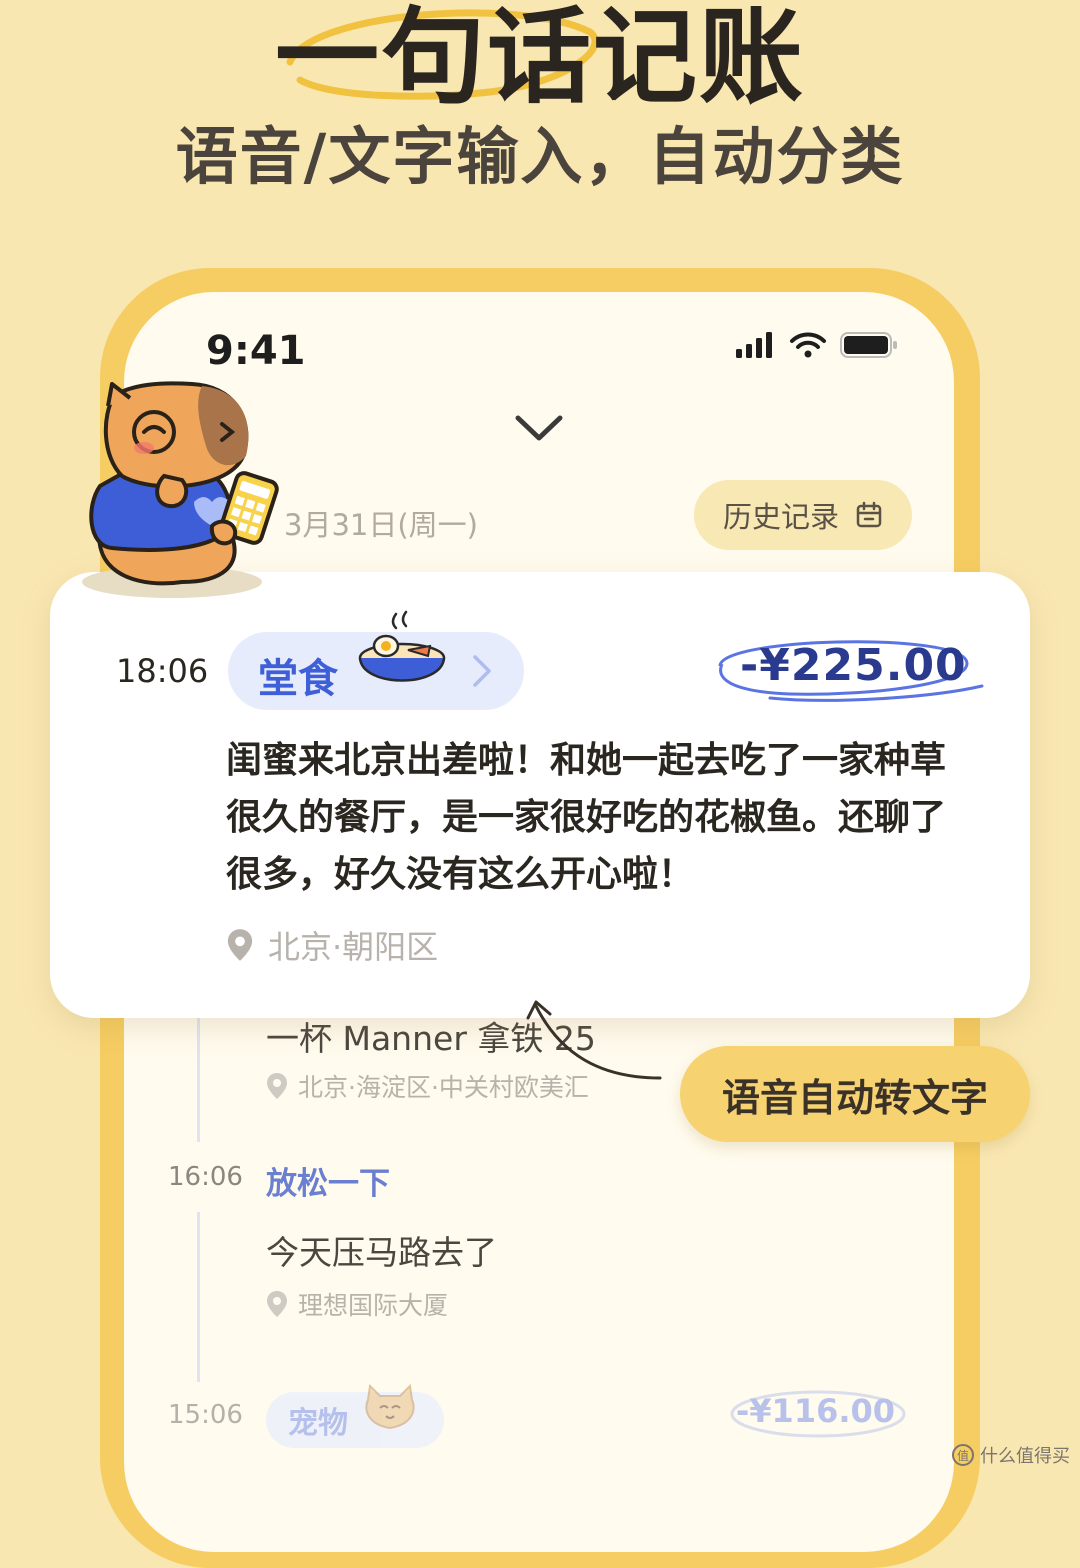 This screenshot has height=1568, width=1080. I want to click on entry-location: 理想国际大厦, so click(357, 1304).